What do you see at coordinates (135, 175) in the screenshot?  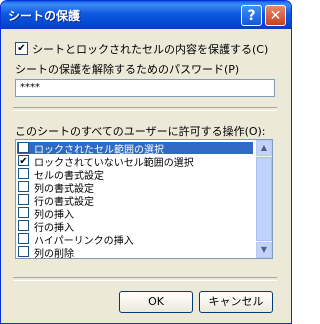 I see `list-item: セルの書式設定` at bounding box center [135, 175].